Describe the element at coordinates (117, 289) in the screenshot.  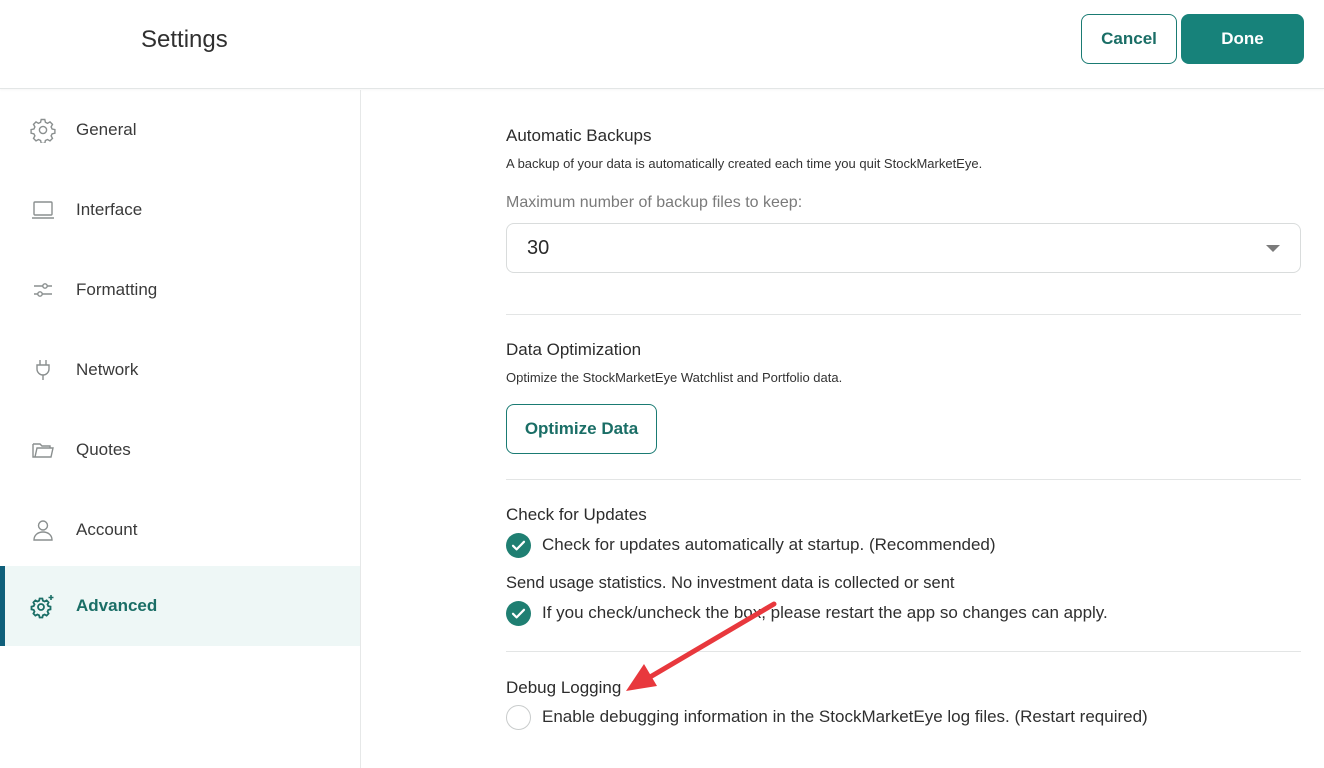
I see `sidebar-item-label: Formatting` at that location.